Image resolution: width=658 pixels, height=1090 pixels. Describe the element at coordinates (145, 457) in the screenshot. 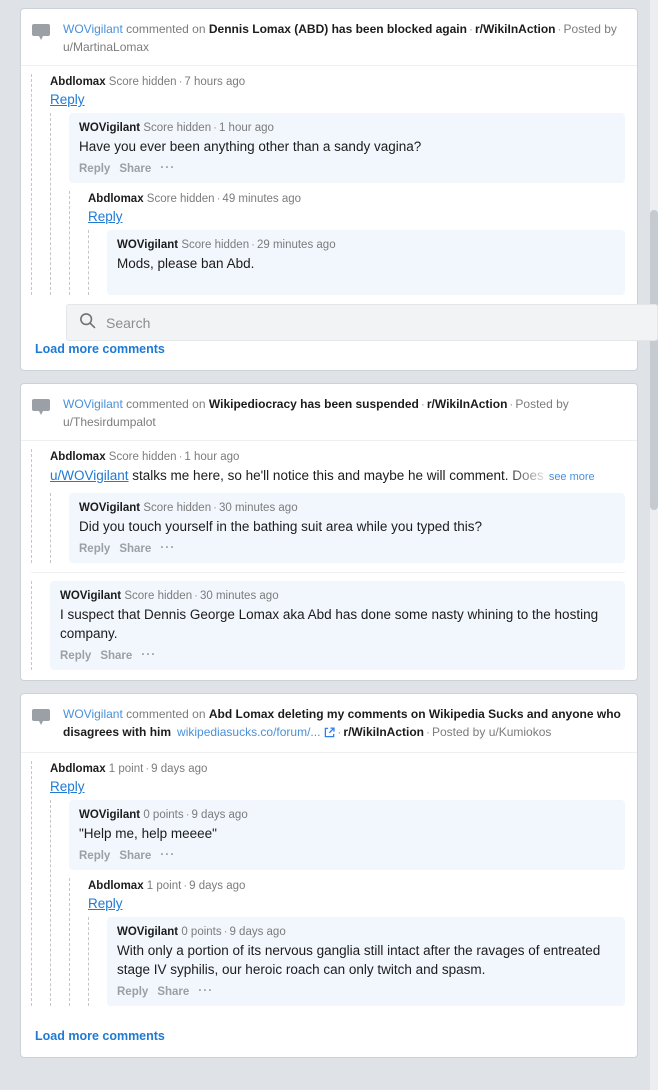

I see `comment-meta: Abdlomax Score hidden · 1 hour ago` at that location.